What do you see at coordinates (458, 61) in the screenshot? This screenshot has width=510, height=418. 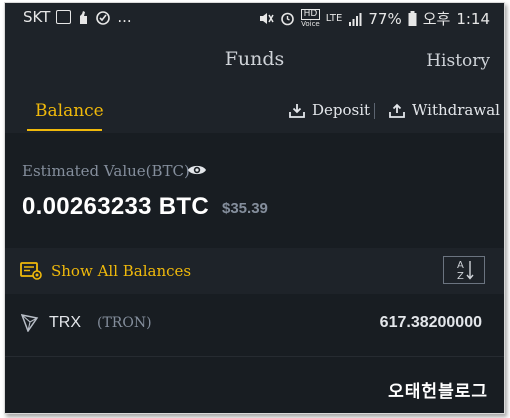 I see `history-link: History` at bounding box center [458, 61].